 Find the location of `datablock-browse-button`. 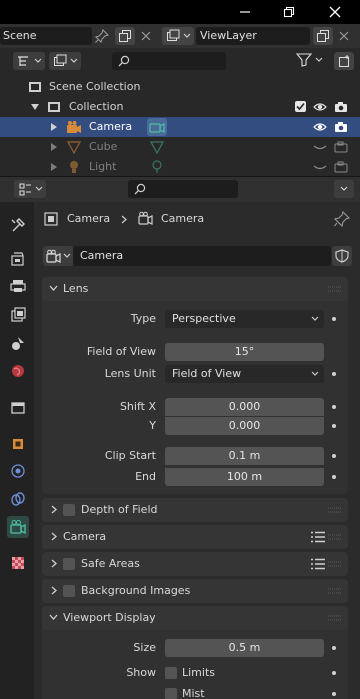

datablock-browse-button is located at coordinates (58, 256).